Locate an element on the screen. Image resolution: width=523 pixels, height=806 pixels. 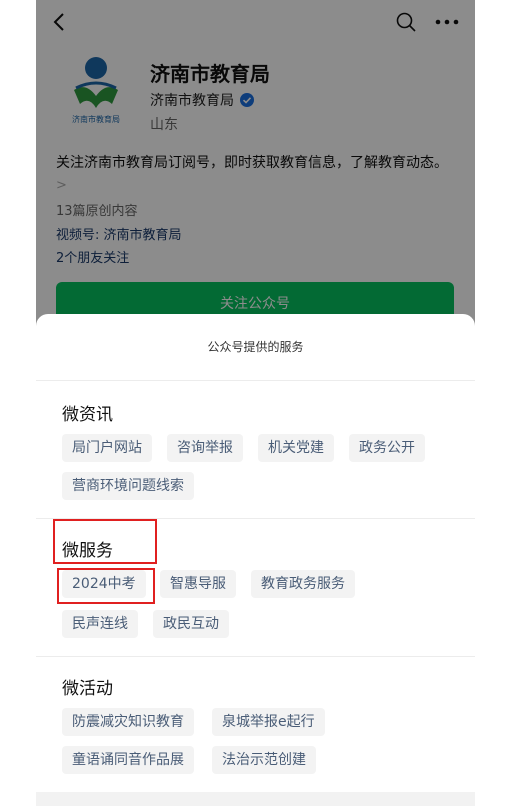
section-title-activities: 微活动 is located at coordinates (87, 689).